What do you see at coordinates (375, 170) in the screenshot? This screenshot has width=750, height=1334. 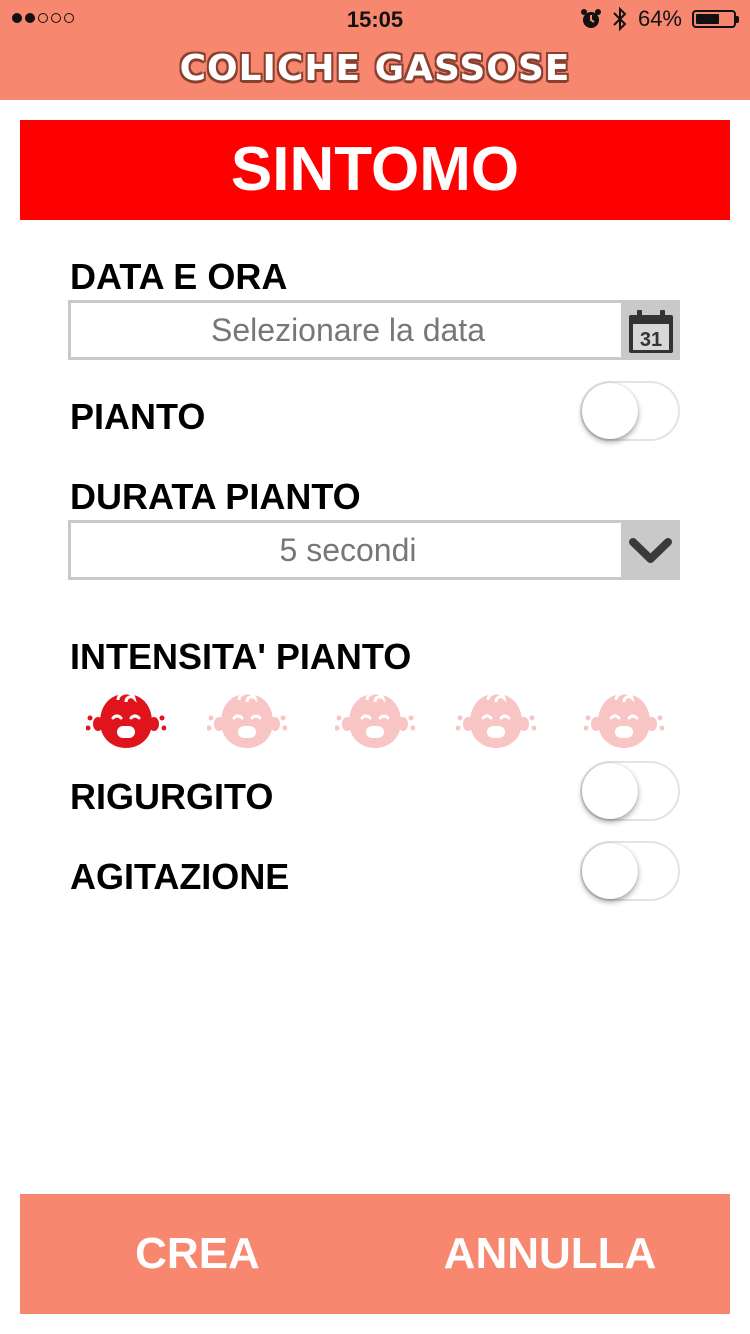 I see `page-title: SINTOMO` at bounding box center [375, 170].